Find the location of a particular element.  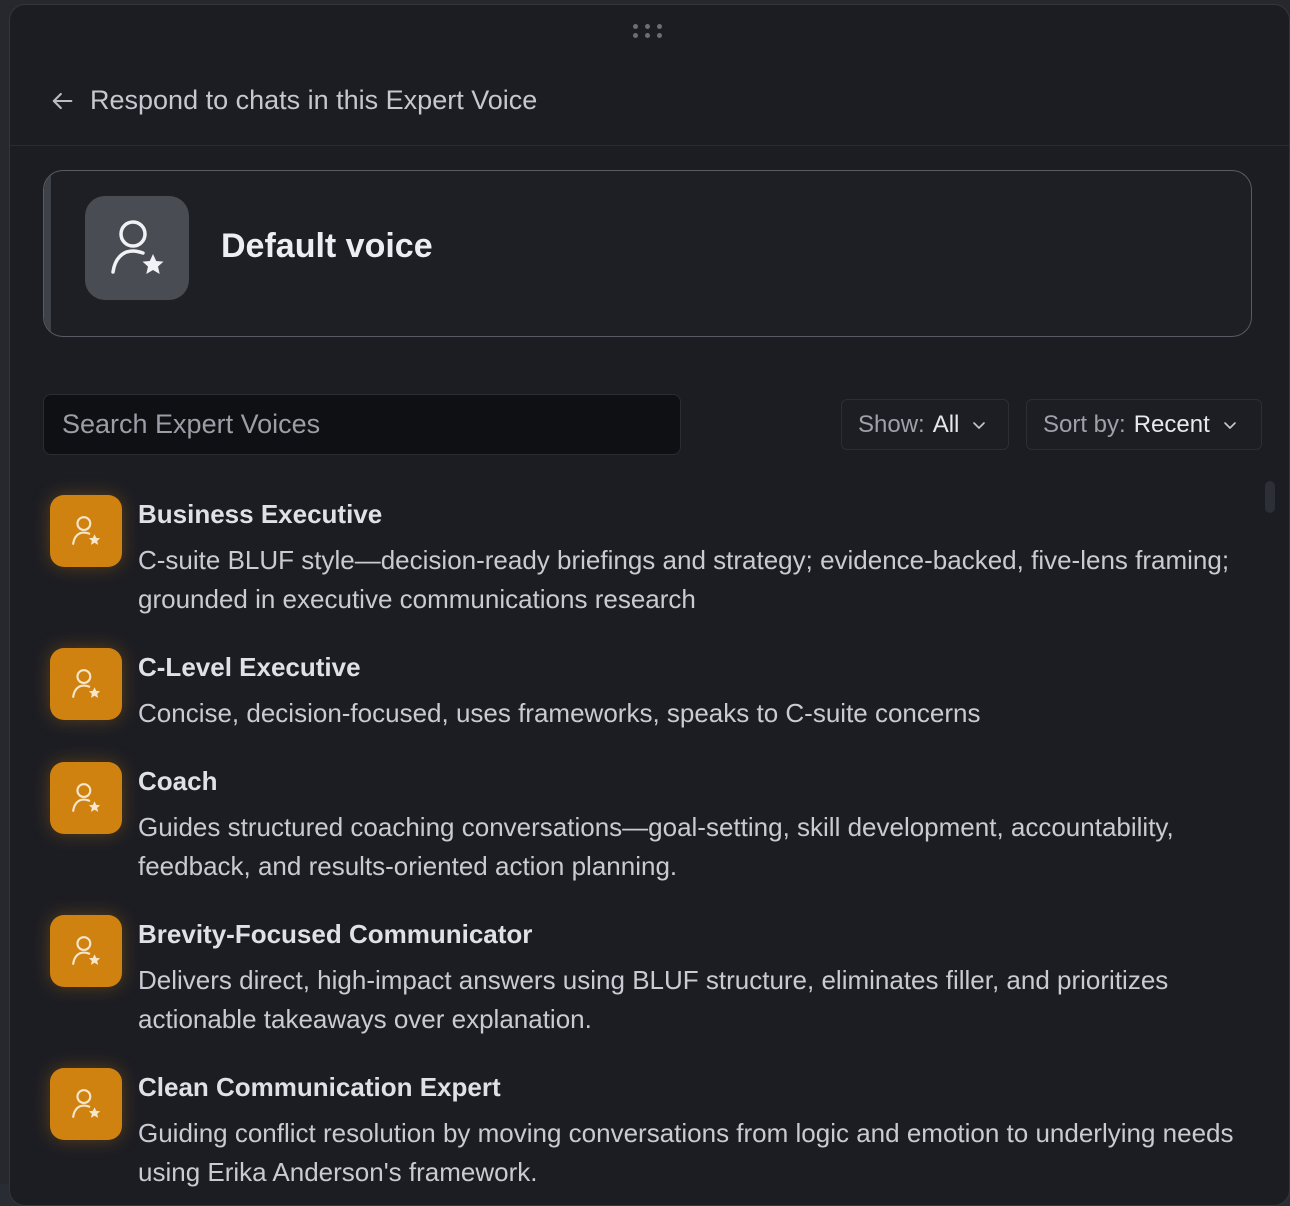

selected-accent-bar is located at coordinates (47, 253).